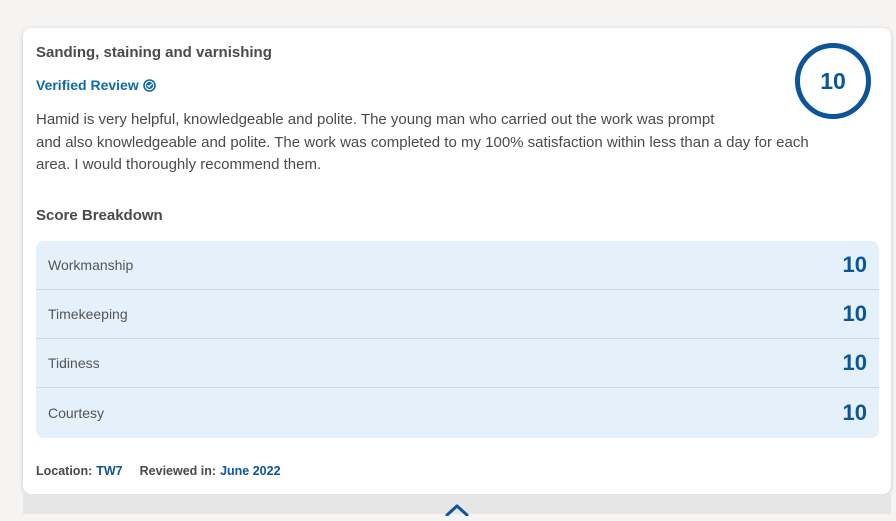 Image resolution: width=896 pixels, height=521 pixels. I want to click on breakdown-label: Timekeeping, so click(88, 314).